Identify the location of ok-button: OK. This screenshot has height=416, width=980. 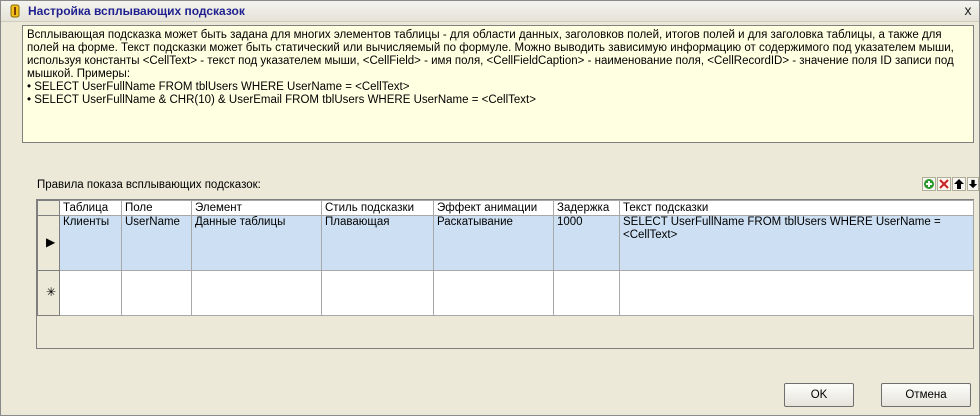
(819, 395).